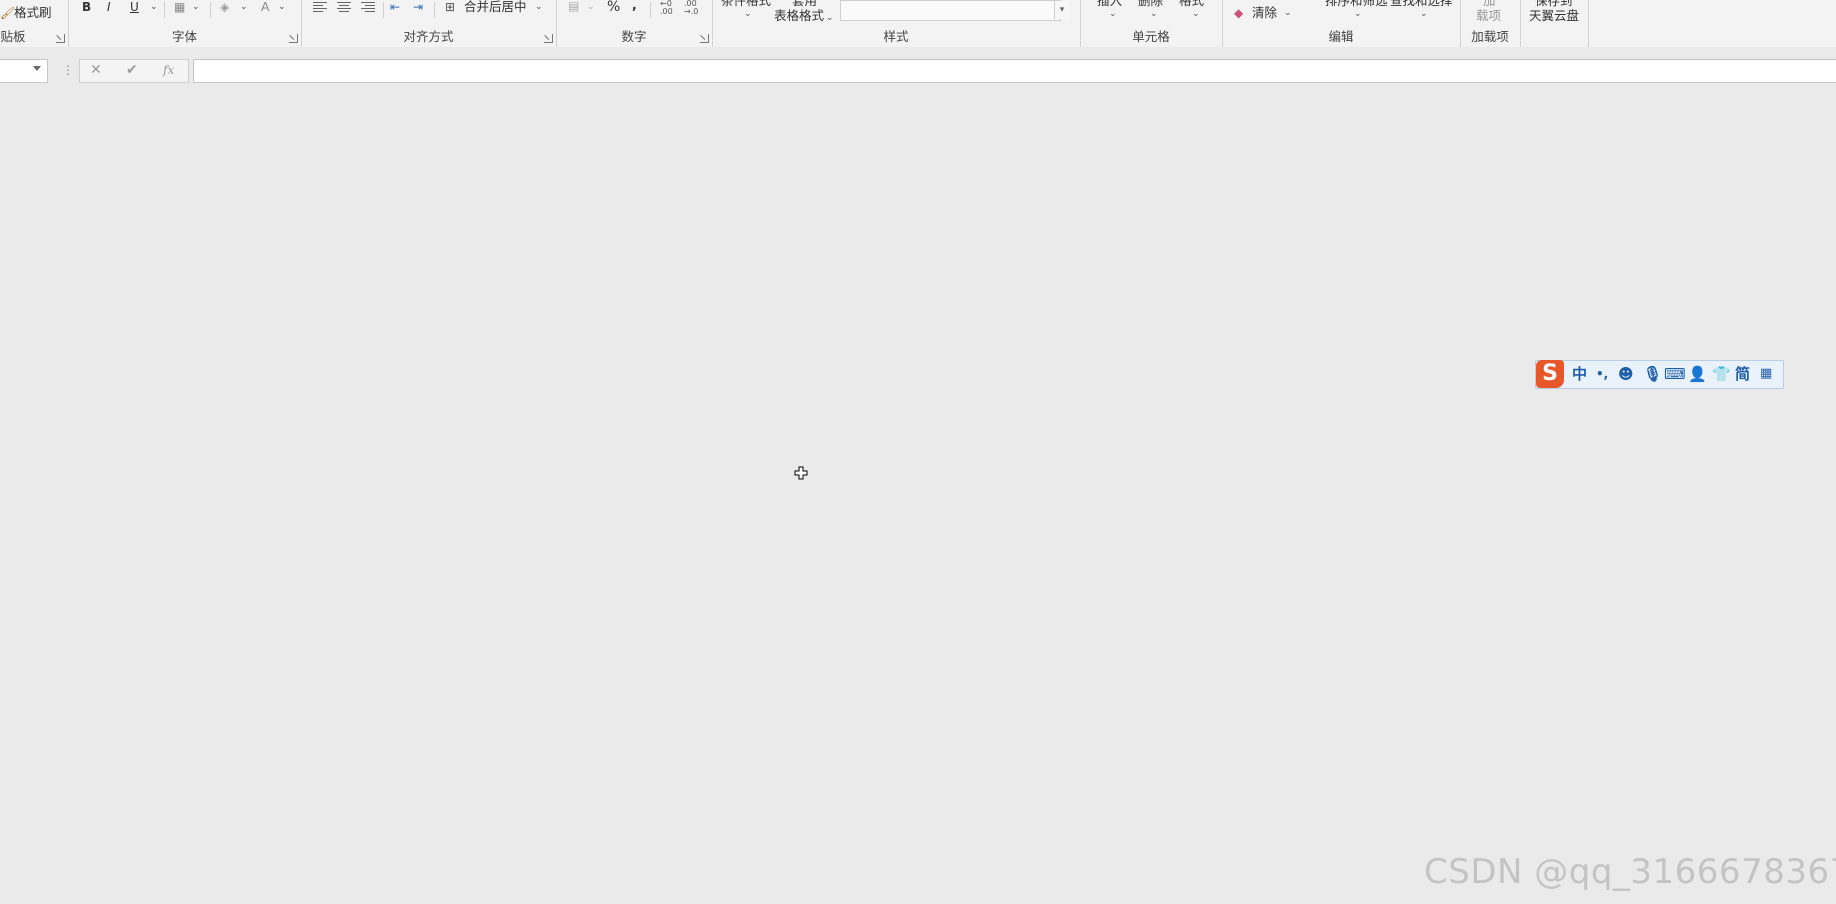 This screenshot has height=904, width=1836. What do you see at coordinates (1697, 374) in the screenshot?
I see `user-icon: 👤` at bounding box center [1697, 374].